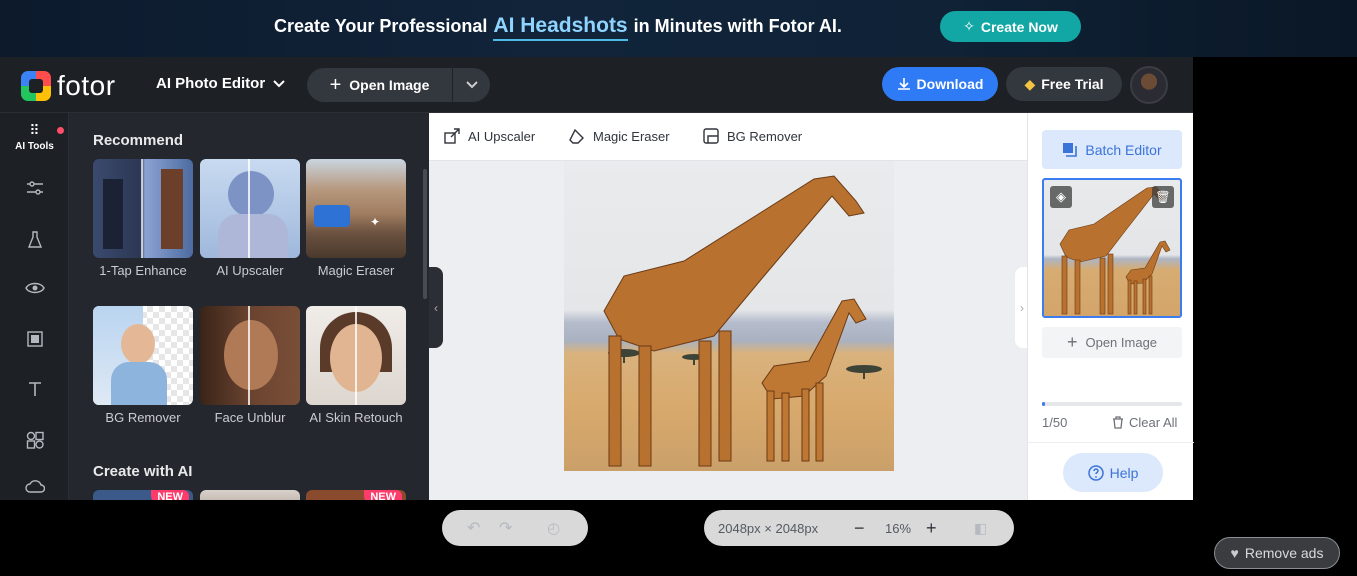 This screenshot has height=576, width=1357. I want to click on open-image-label: Open Image, so click(389, 85).